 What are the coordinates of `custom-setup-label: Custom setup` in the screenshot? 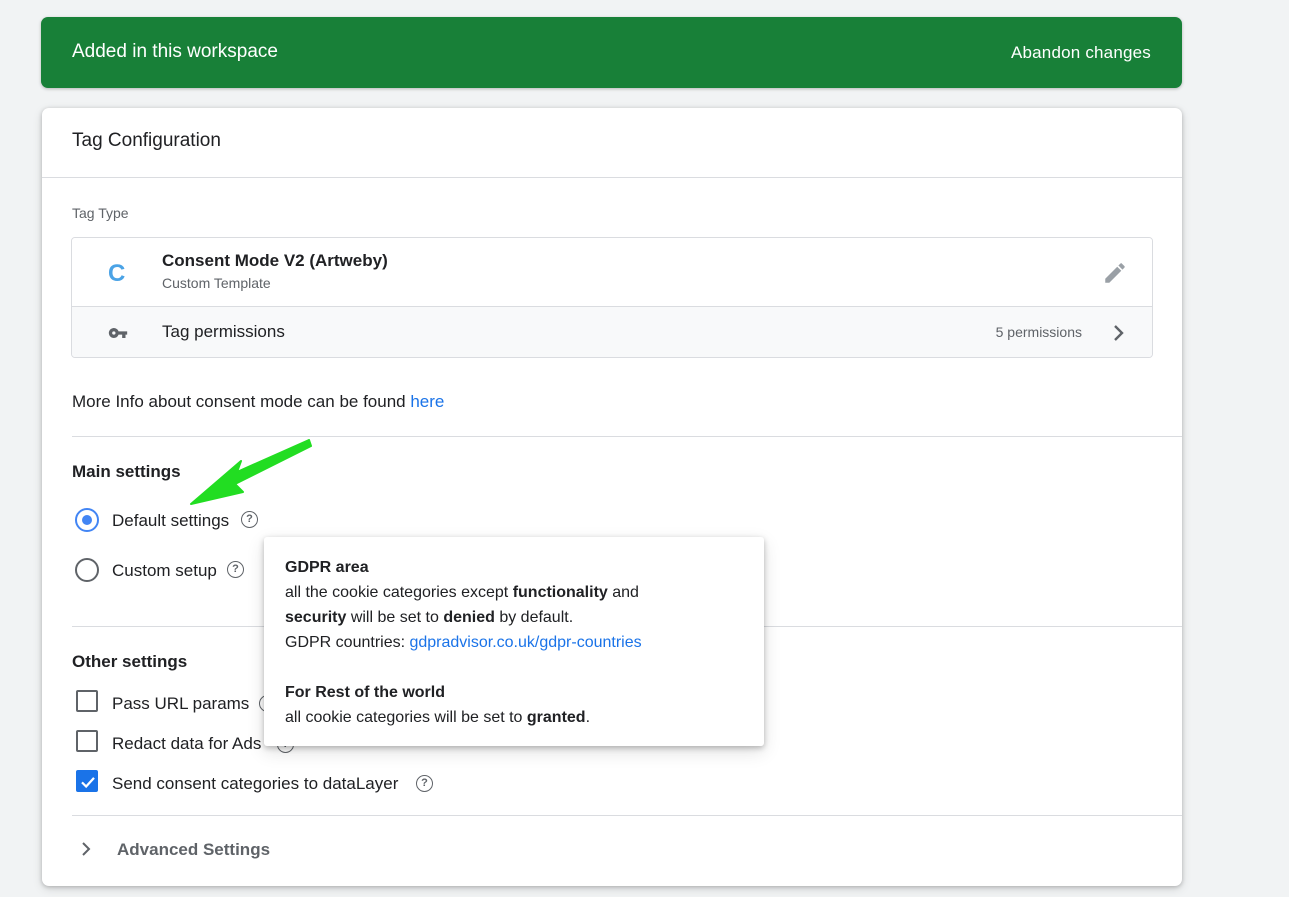 It's located at (164, 570).